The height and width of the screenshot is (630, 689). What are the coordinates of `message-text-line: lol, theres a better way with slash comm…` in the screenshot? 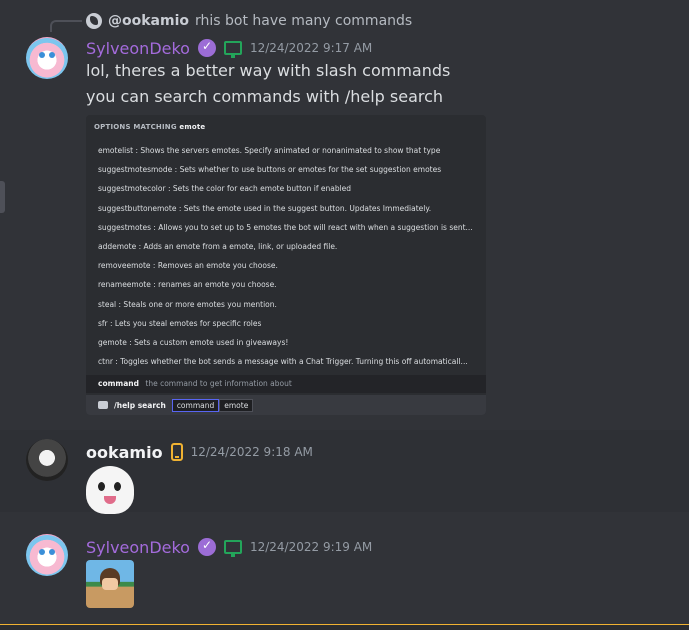 It's located at (268, 70).